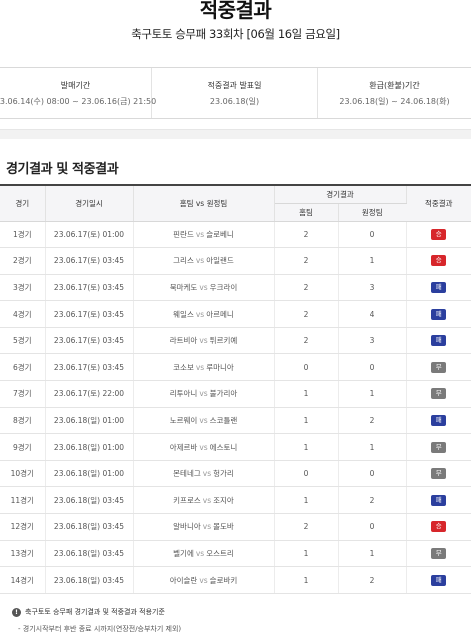  What do you see at coordinates (187, 500) in the screenshot?
I see `home-team: 키프로스` at bounding box center [187, 500].